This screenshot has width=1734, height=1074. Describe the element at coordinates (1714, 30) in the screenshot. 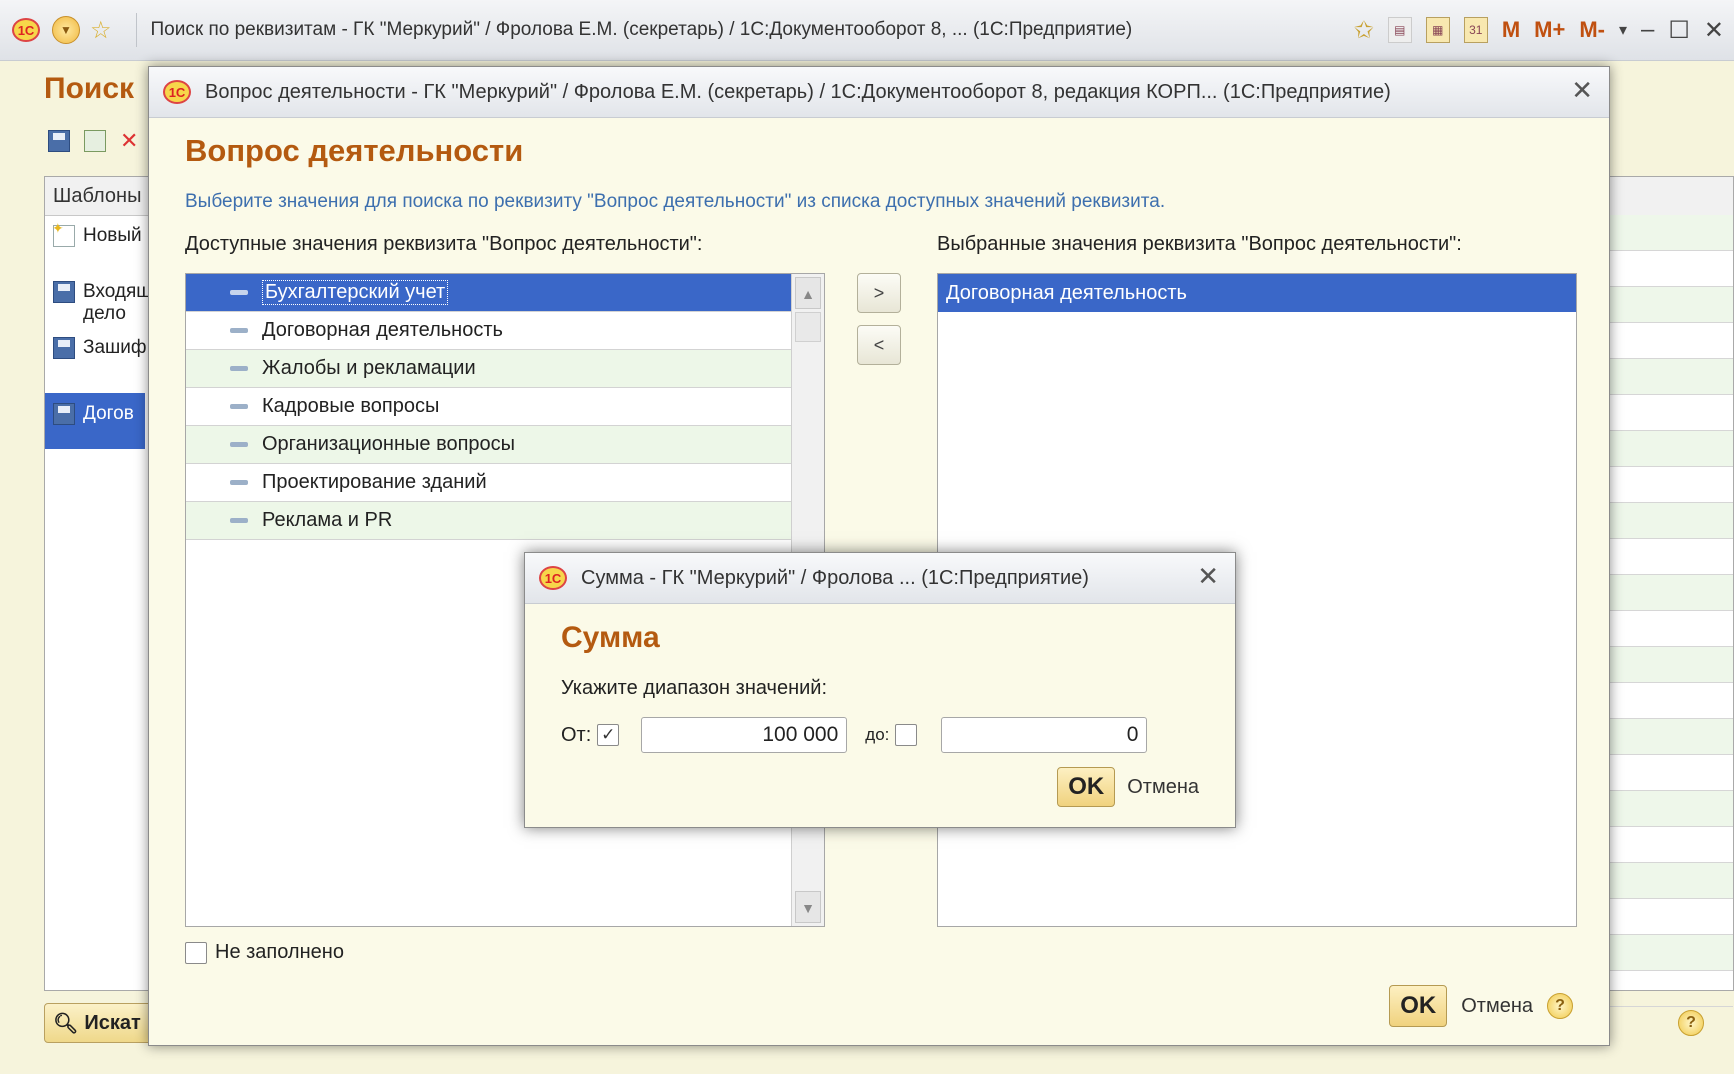

I see `close-window-icon: ✕` at that location.